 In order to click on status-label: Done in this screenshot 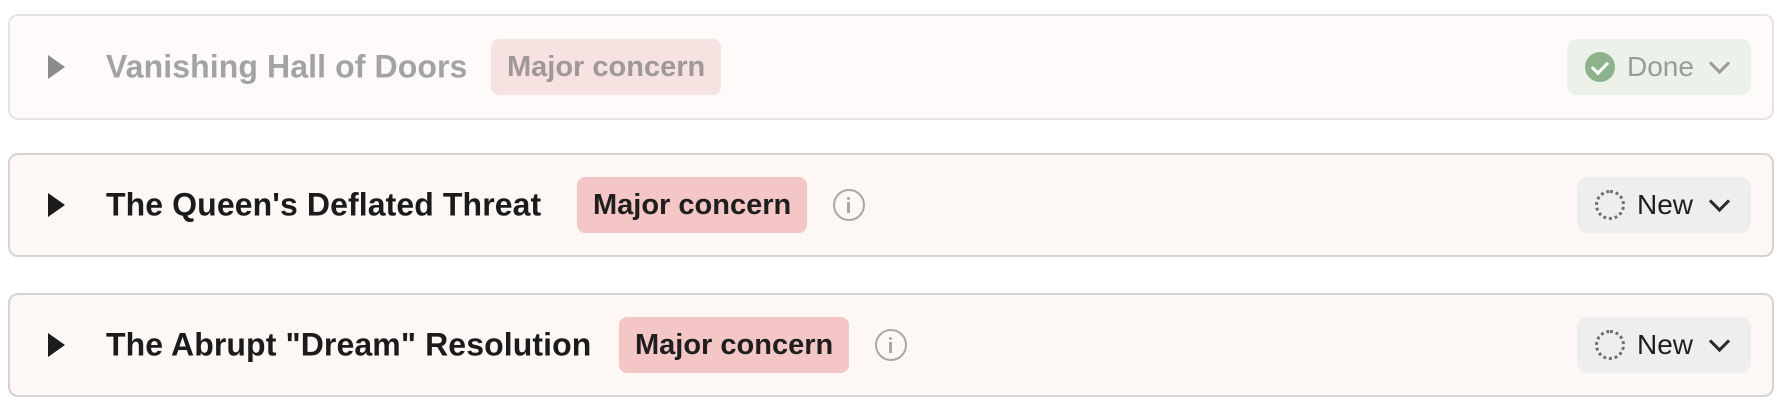, I will do `click(1660, 66)`.